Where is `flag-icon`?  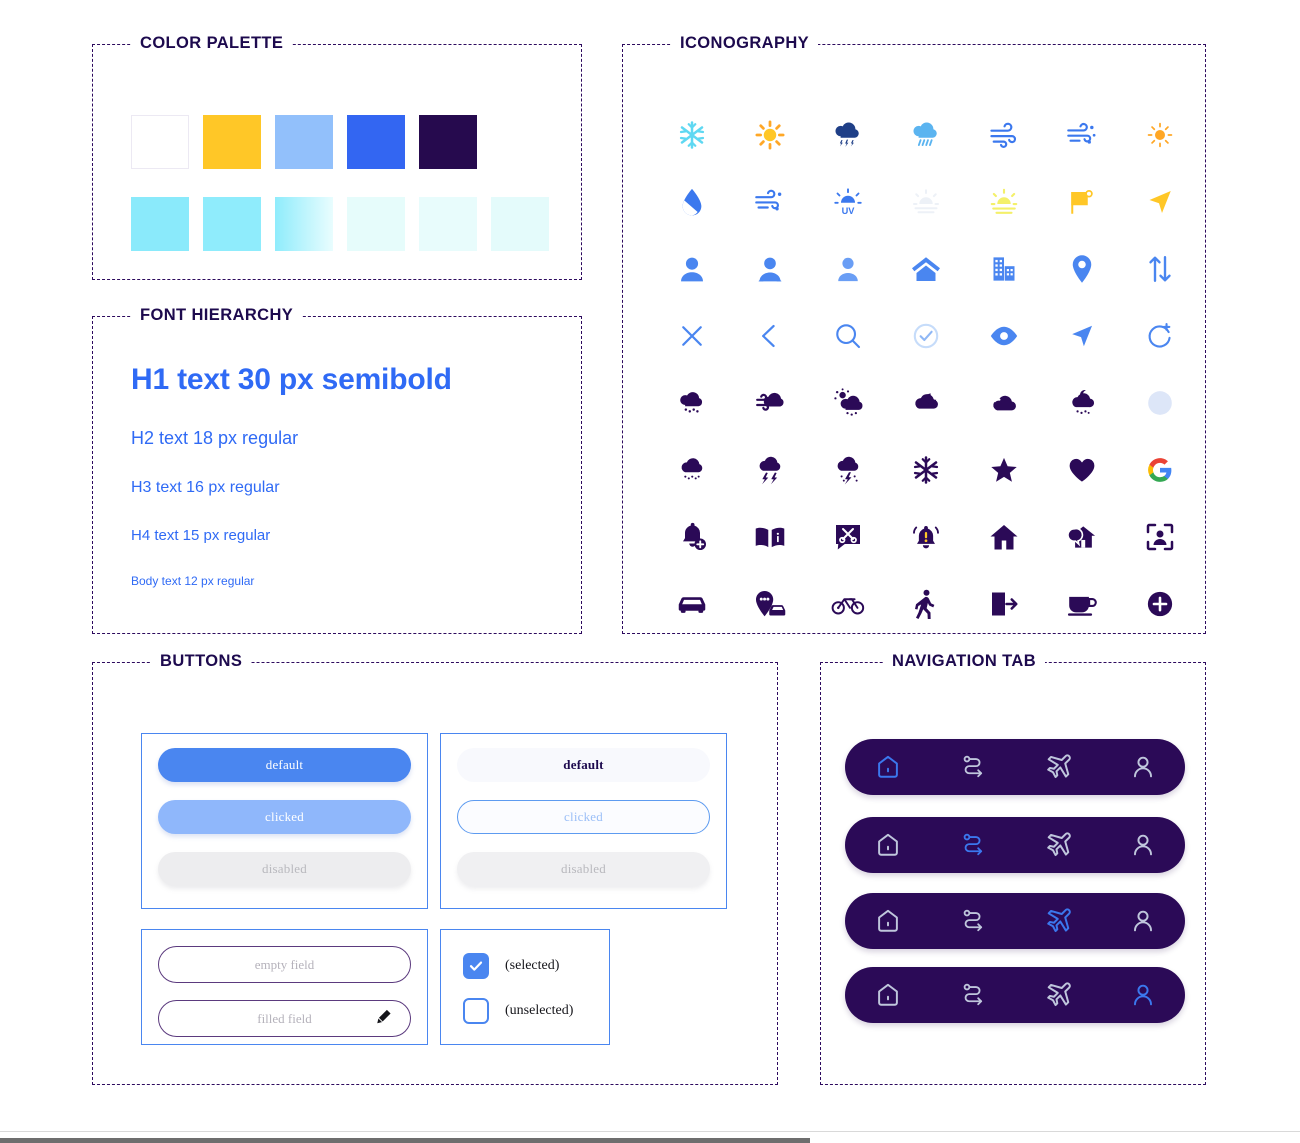 flag-icon is located at coordinates (1082, 201).